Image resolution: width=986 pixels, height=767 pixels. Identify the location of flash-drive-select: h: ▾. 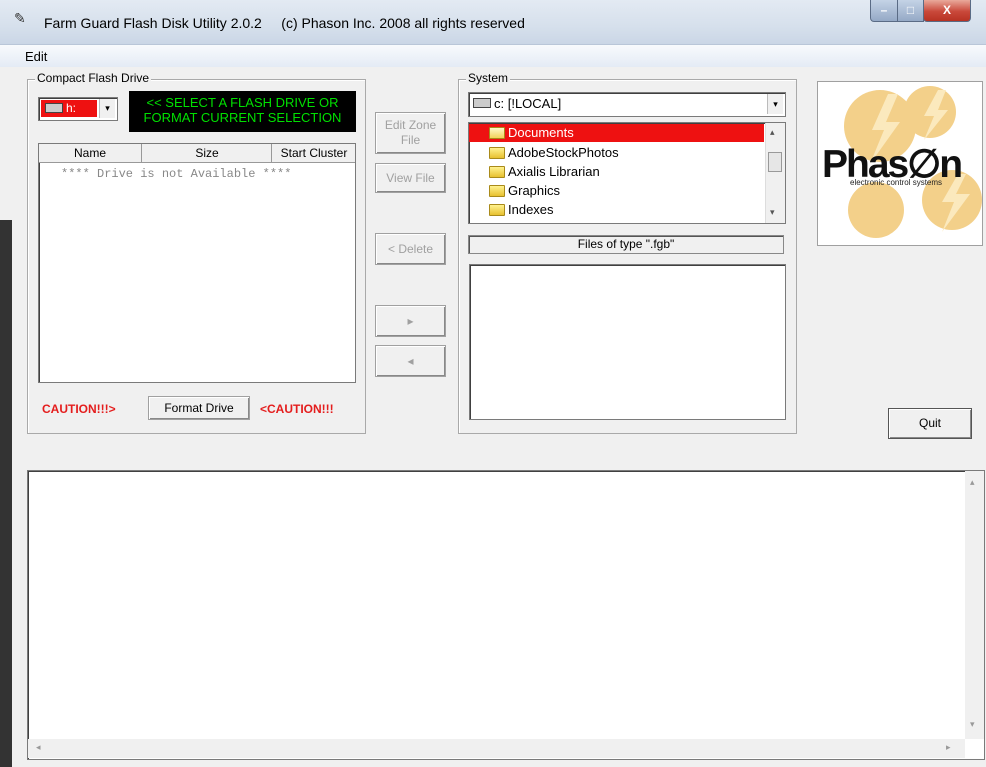
(78, 109).